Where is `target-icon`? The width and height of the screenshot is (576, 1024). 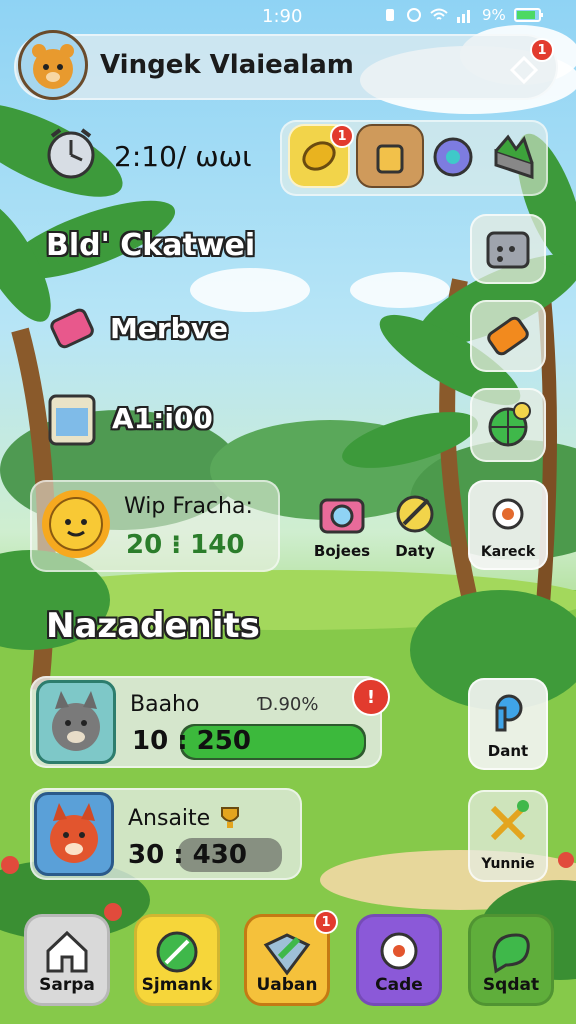 target-icon is located at coordinates (508, 514).